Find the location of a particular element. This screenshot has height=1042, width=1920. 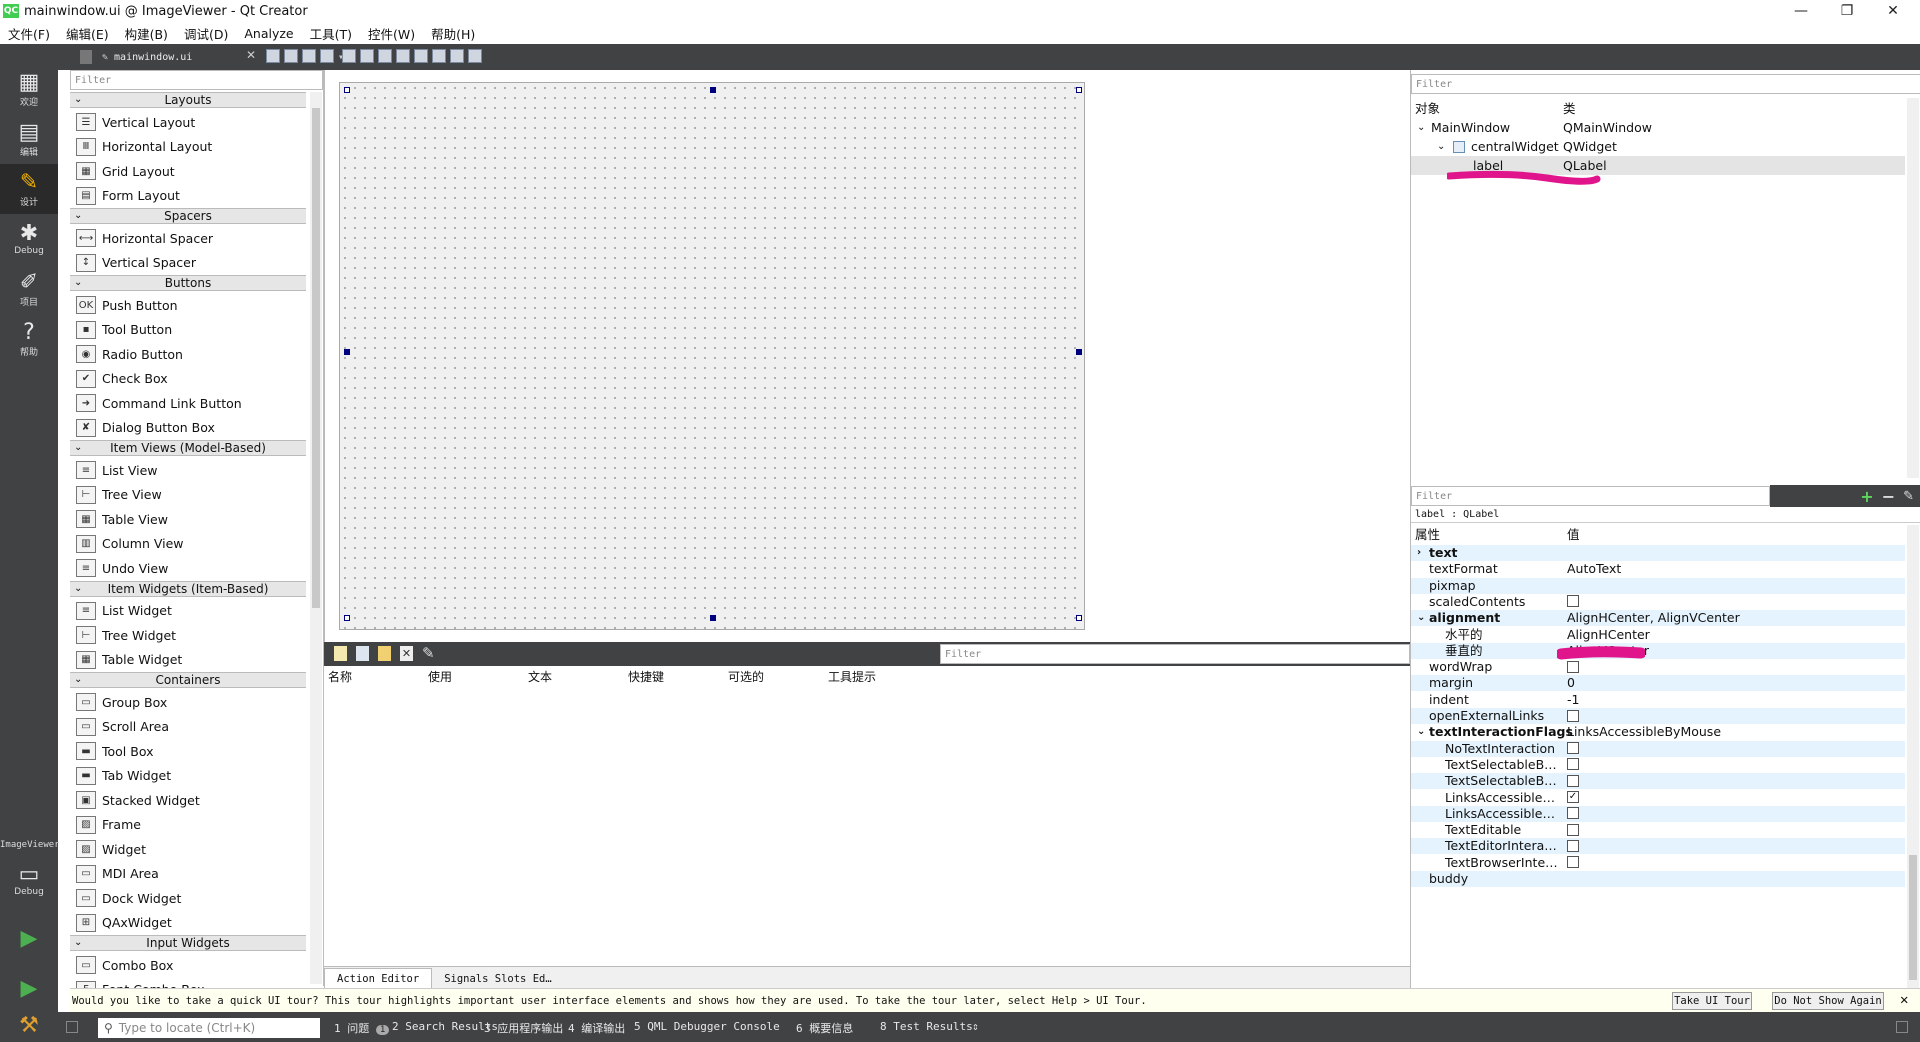

widget-item: ⊢ Tree View is located at coordinates (188, 495).